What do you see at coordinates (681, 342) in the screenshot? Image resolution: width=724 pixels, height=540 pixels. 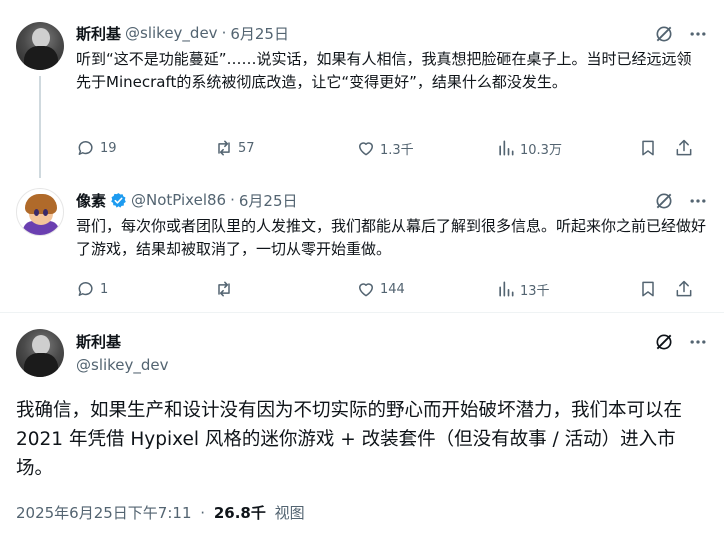 I see `main-top-icons` at bounding box center [681, 342].